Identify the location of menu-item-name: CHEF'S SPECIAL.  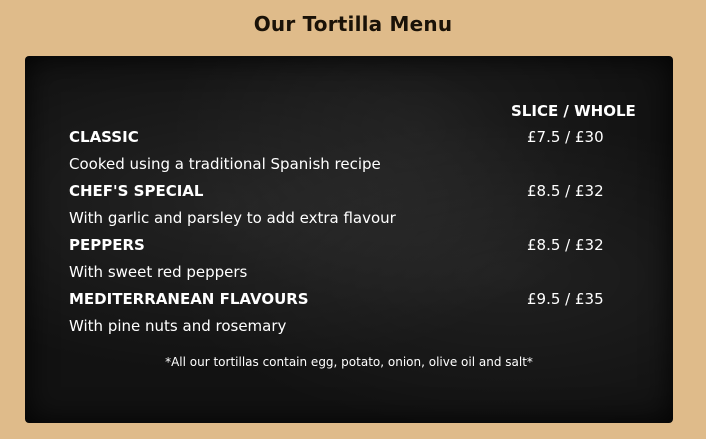
(136, 191).